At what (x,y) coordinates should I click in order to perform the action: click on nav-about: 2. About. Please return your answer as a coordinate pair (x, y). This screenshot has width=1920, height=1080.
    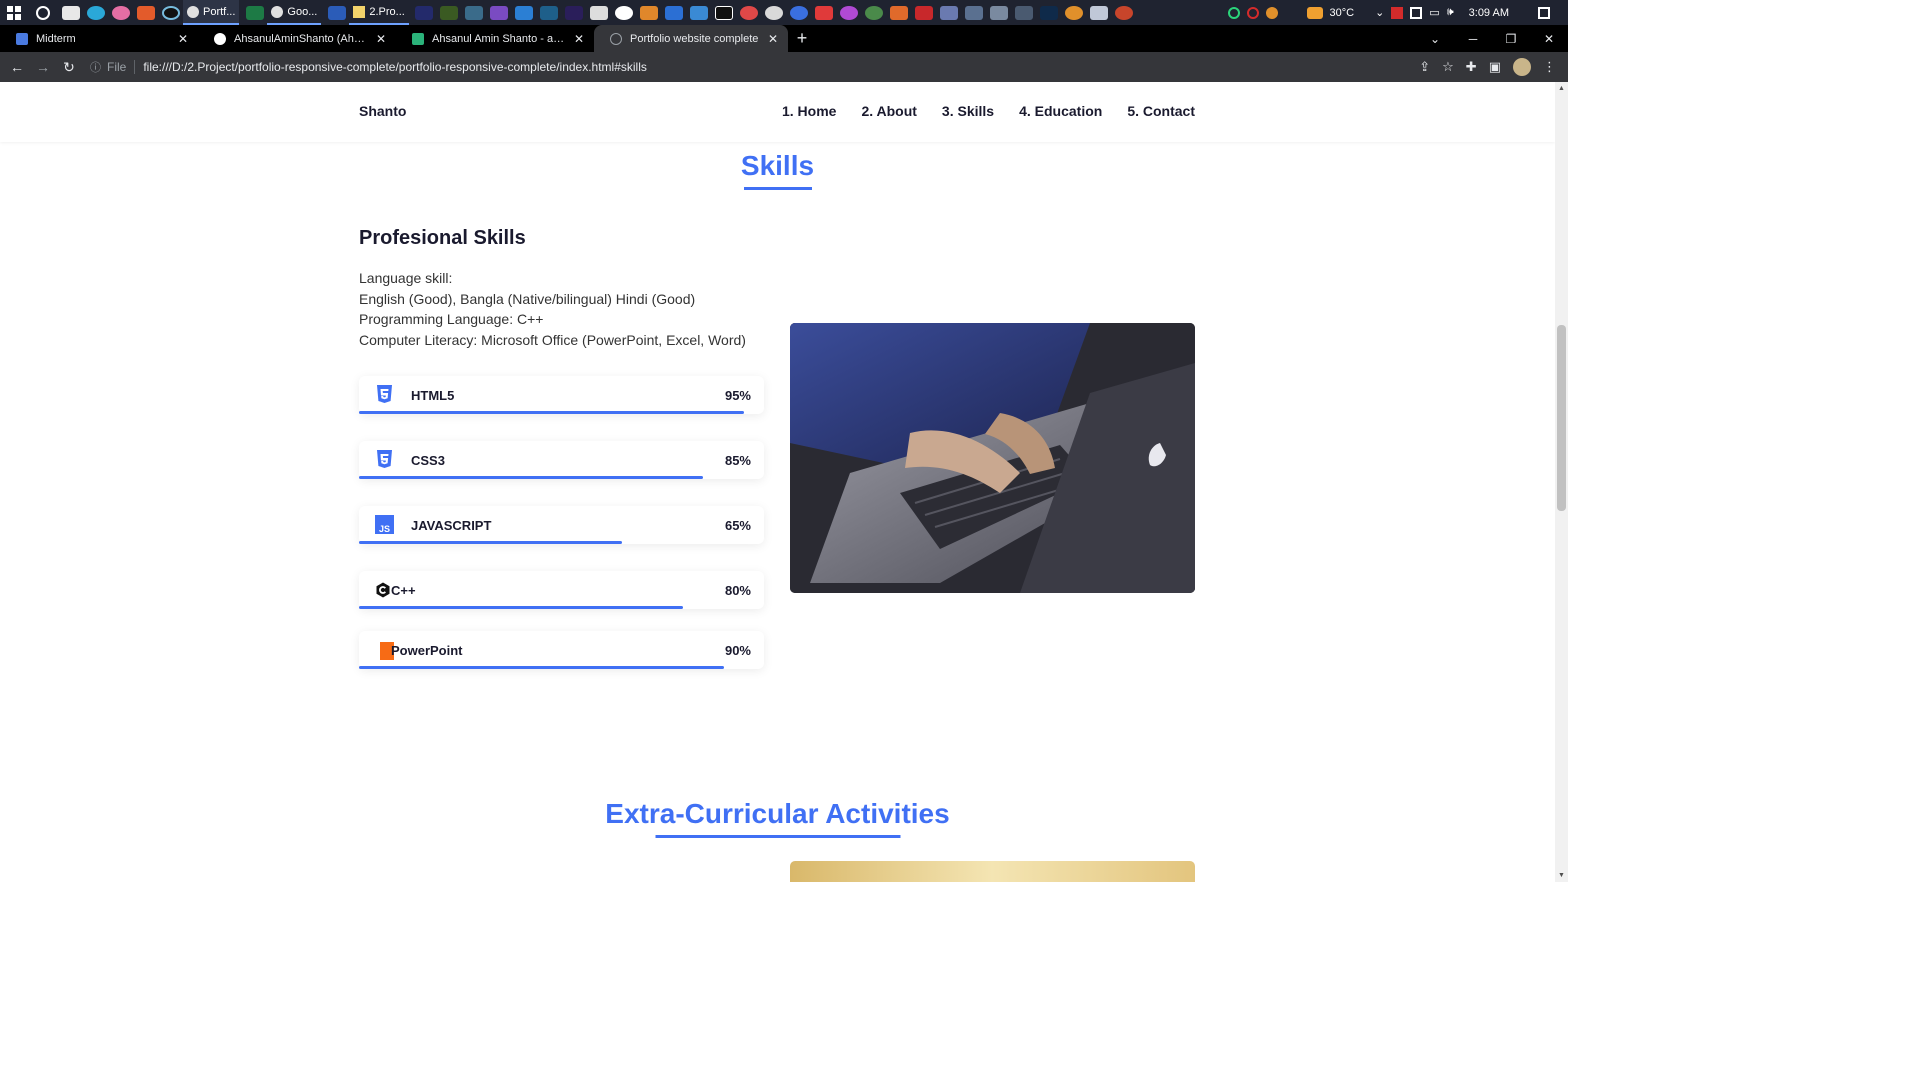
    Looking at the image, I should click on (888, 111).